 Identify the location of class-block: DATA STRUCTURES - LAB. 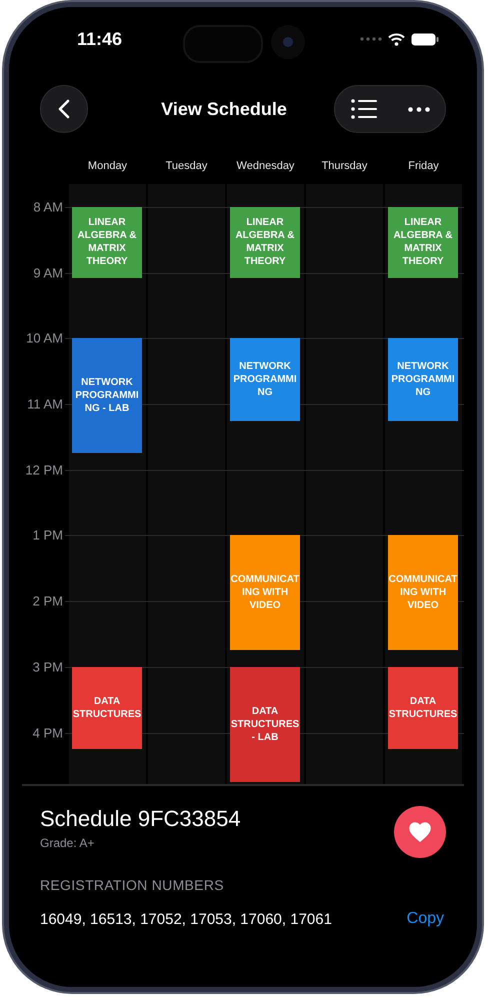
(265, 724).